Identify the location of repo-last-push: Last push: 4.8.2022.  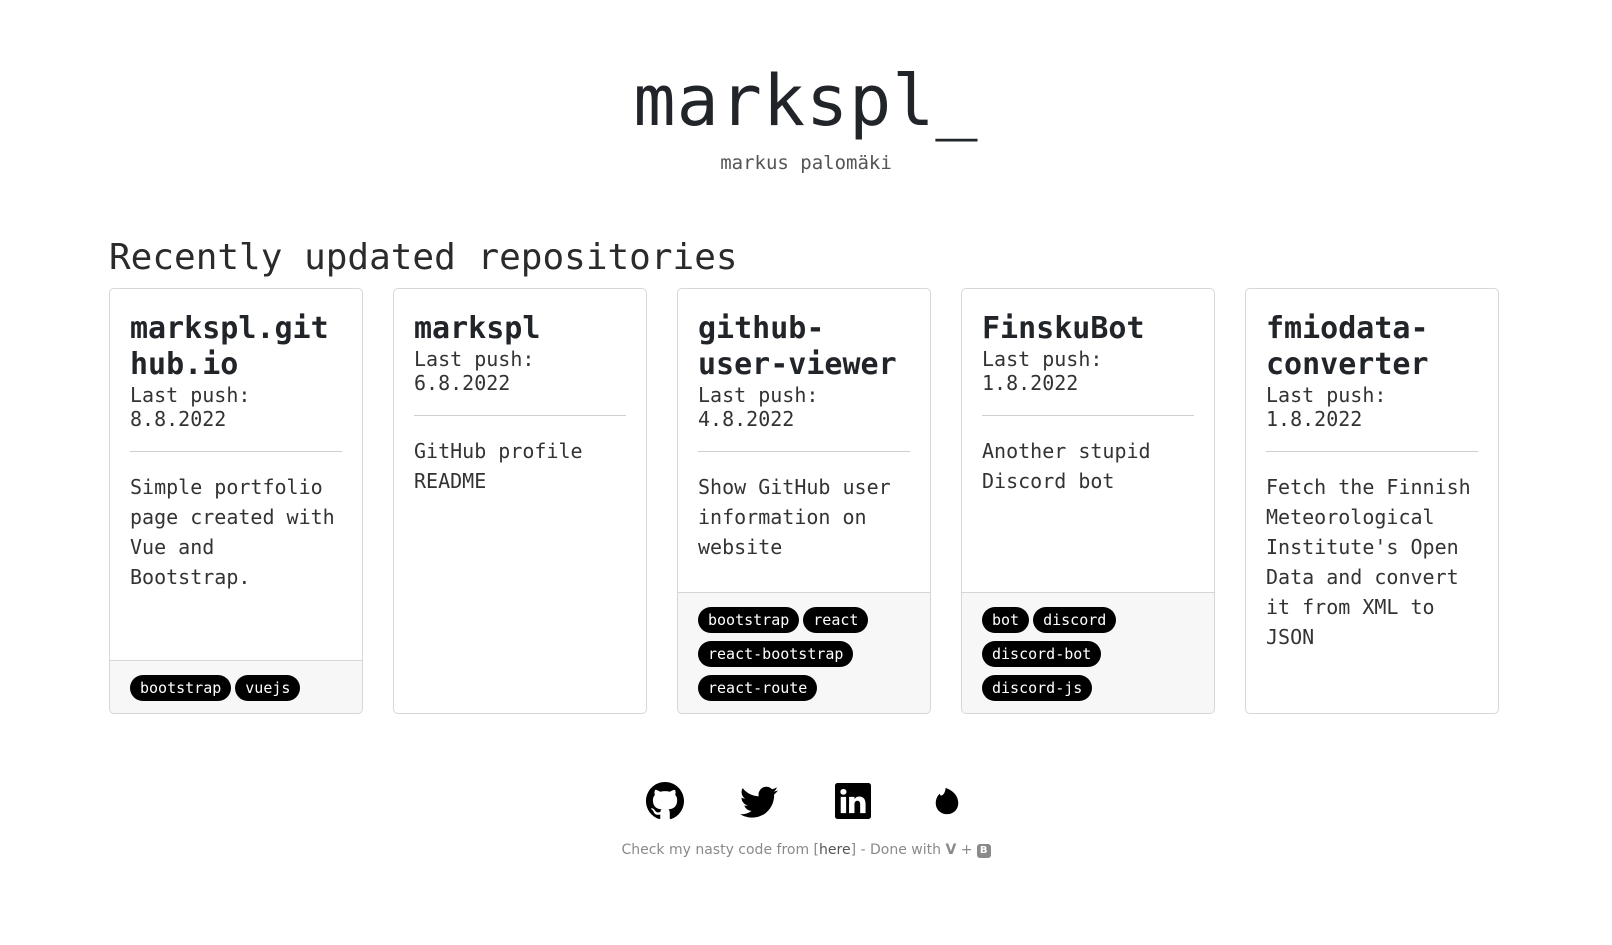
(758, 407).